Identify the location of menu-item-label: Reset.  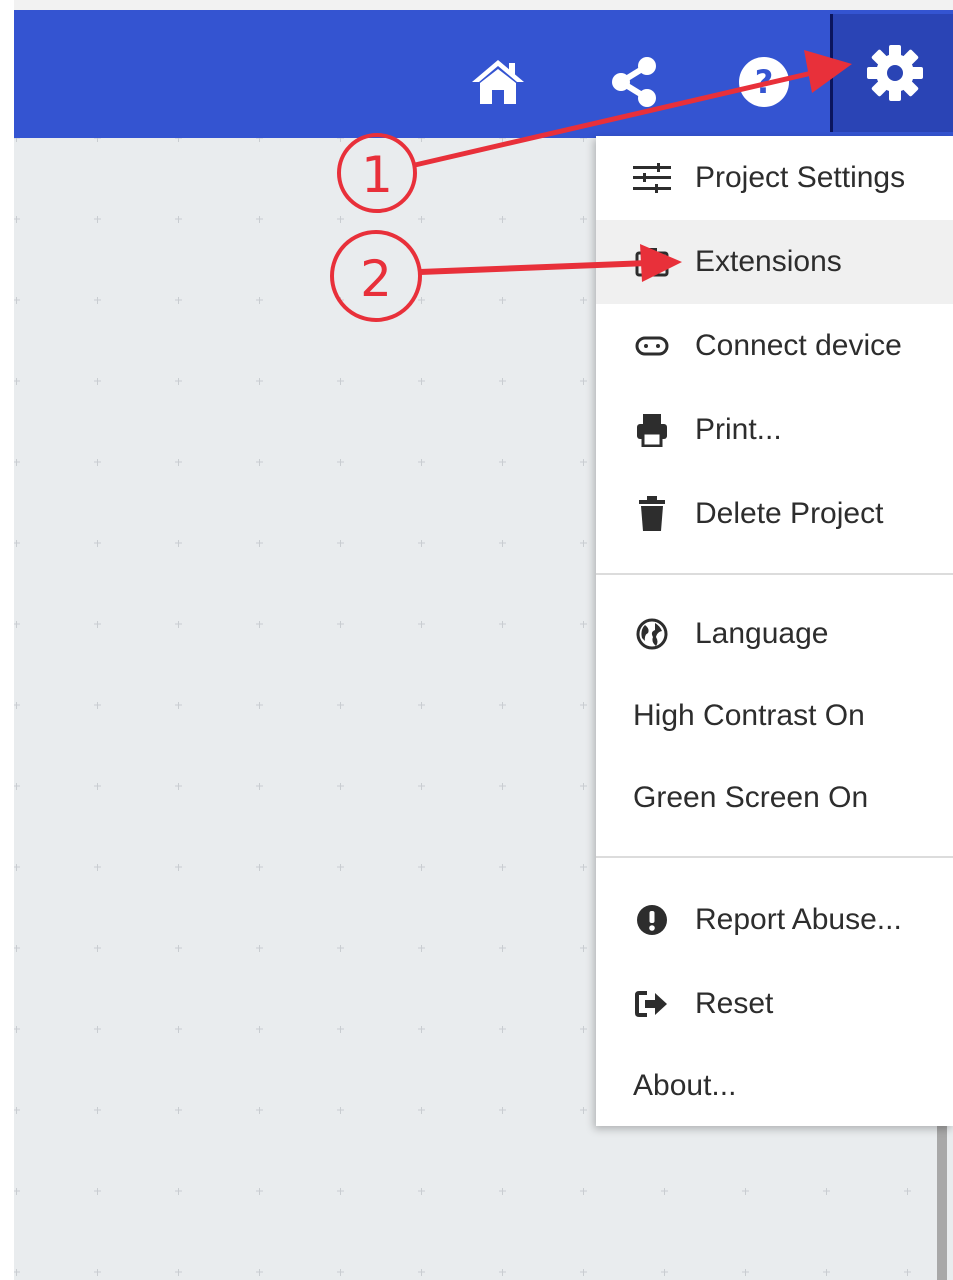
(734, 1003).